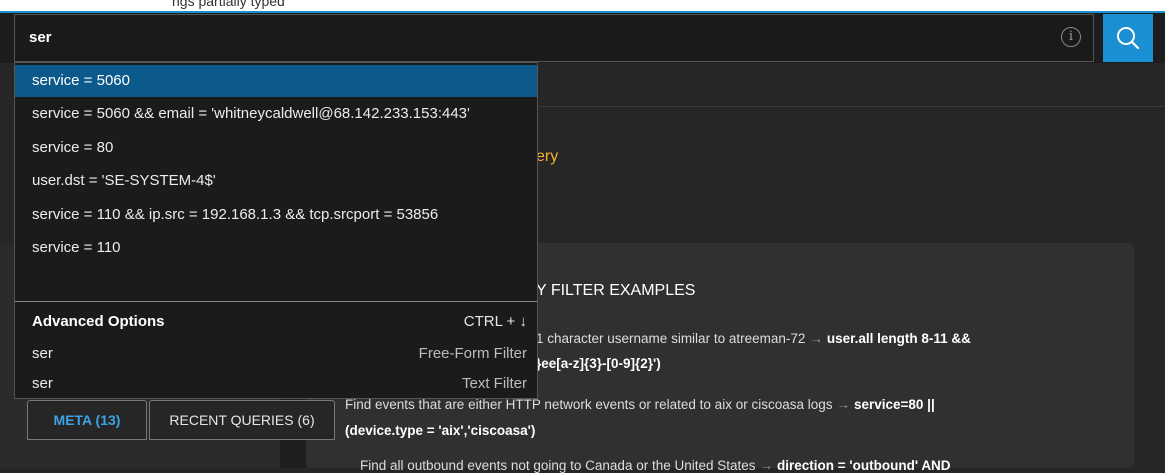  Describe the element at coordinates (616, 290) in the screenshot. I see `examples-title: Y FILTER EXAMPLES` at that location.